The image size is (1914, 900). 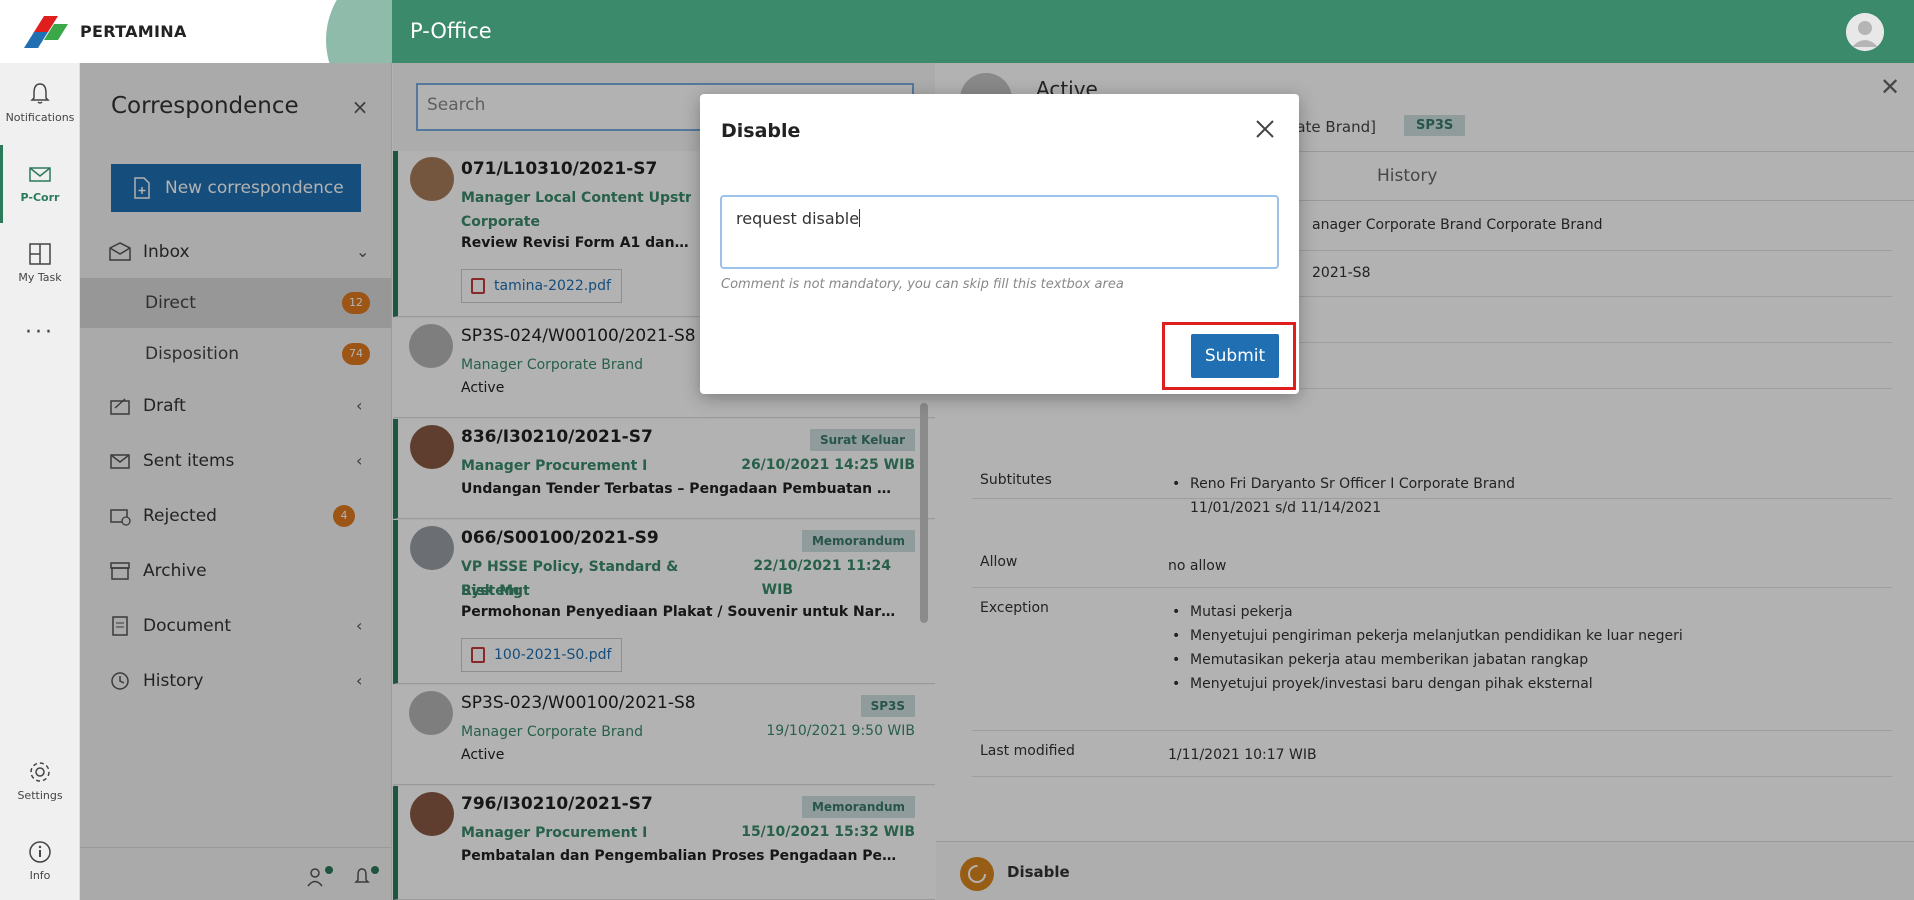 I want to click on gear-icon, so click(x=40, y=772).